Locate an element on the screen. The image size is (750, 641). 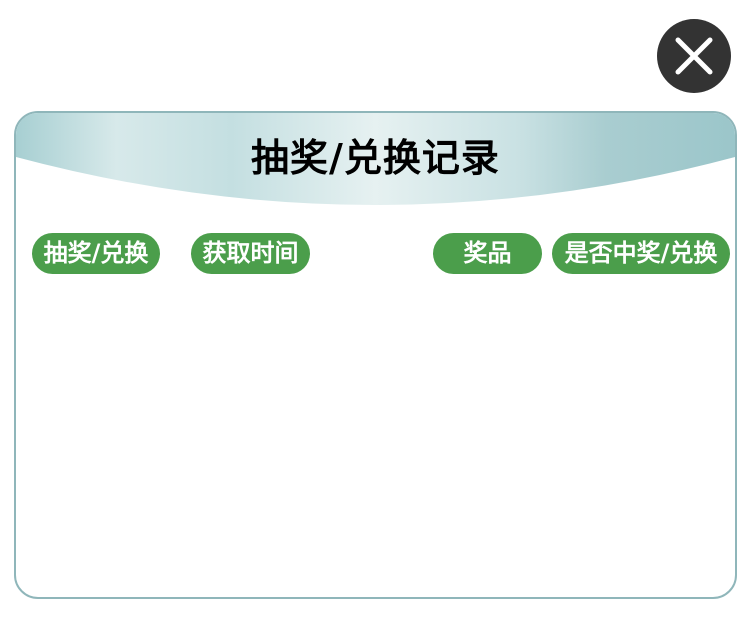
close-button is located at coordinates (694, 56).